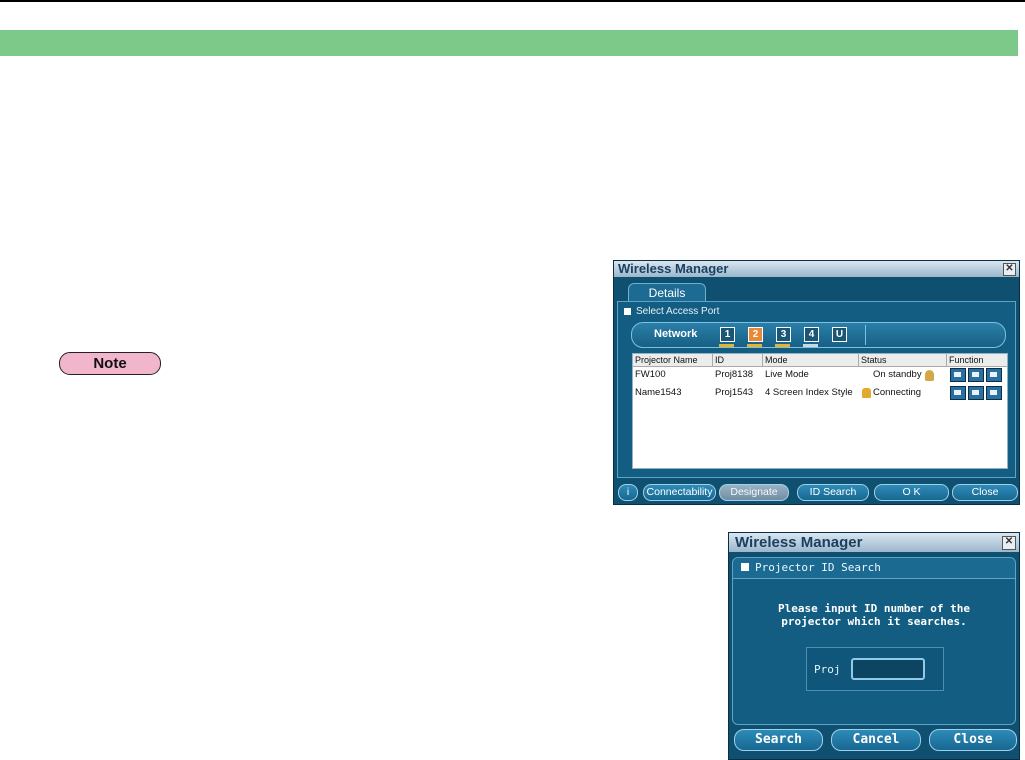 Image resolution: width=1025 pixels, height=760 pixels. I want to click on proj-prefix-label: Proj, so click(827, 669).